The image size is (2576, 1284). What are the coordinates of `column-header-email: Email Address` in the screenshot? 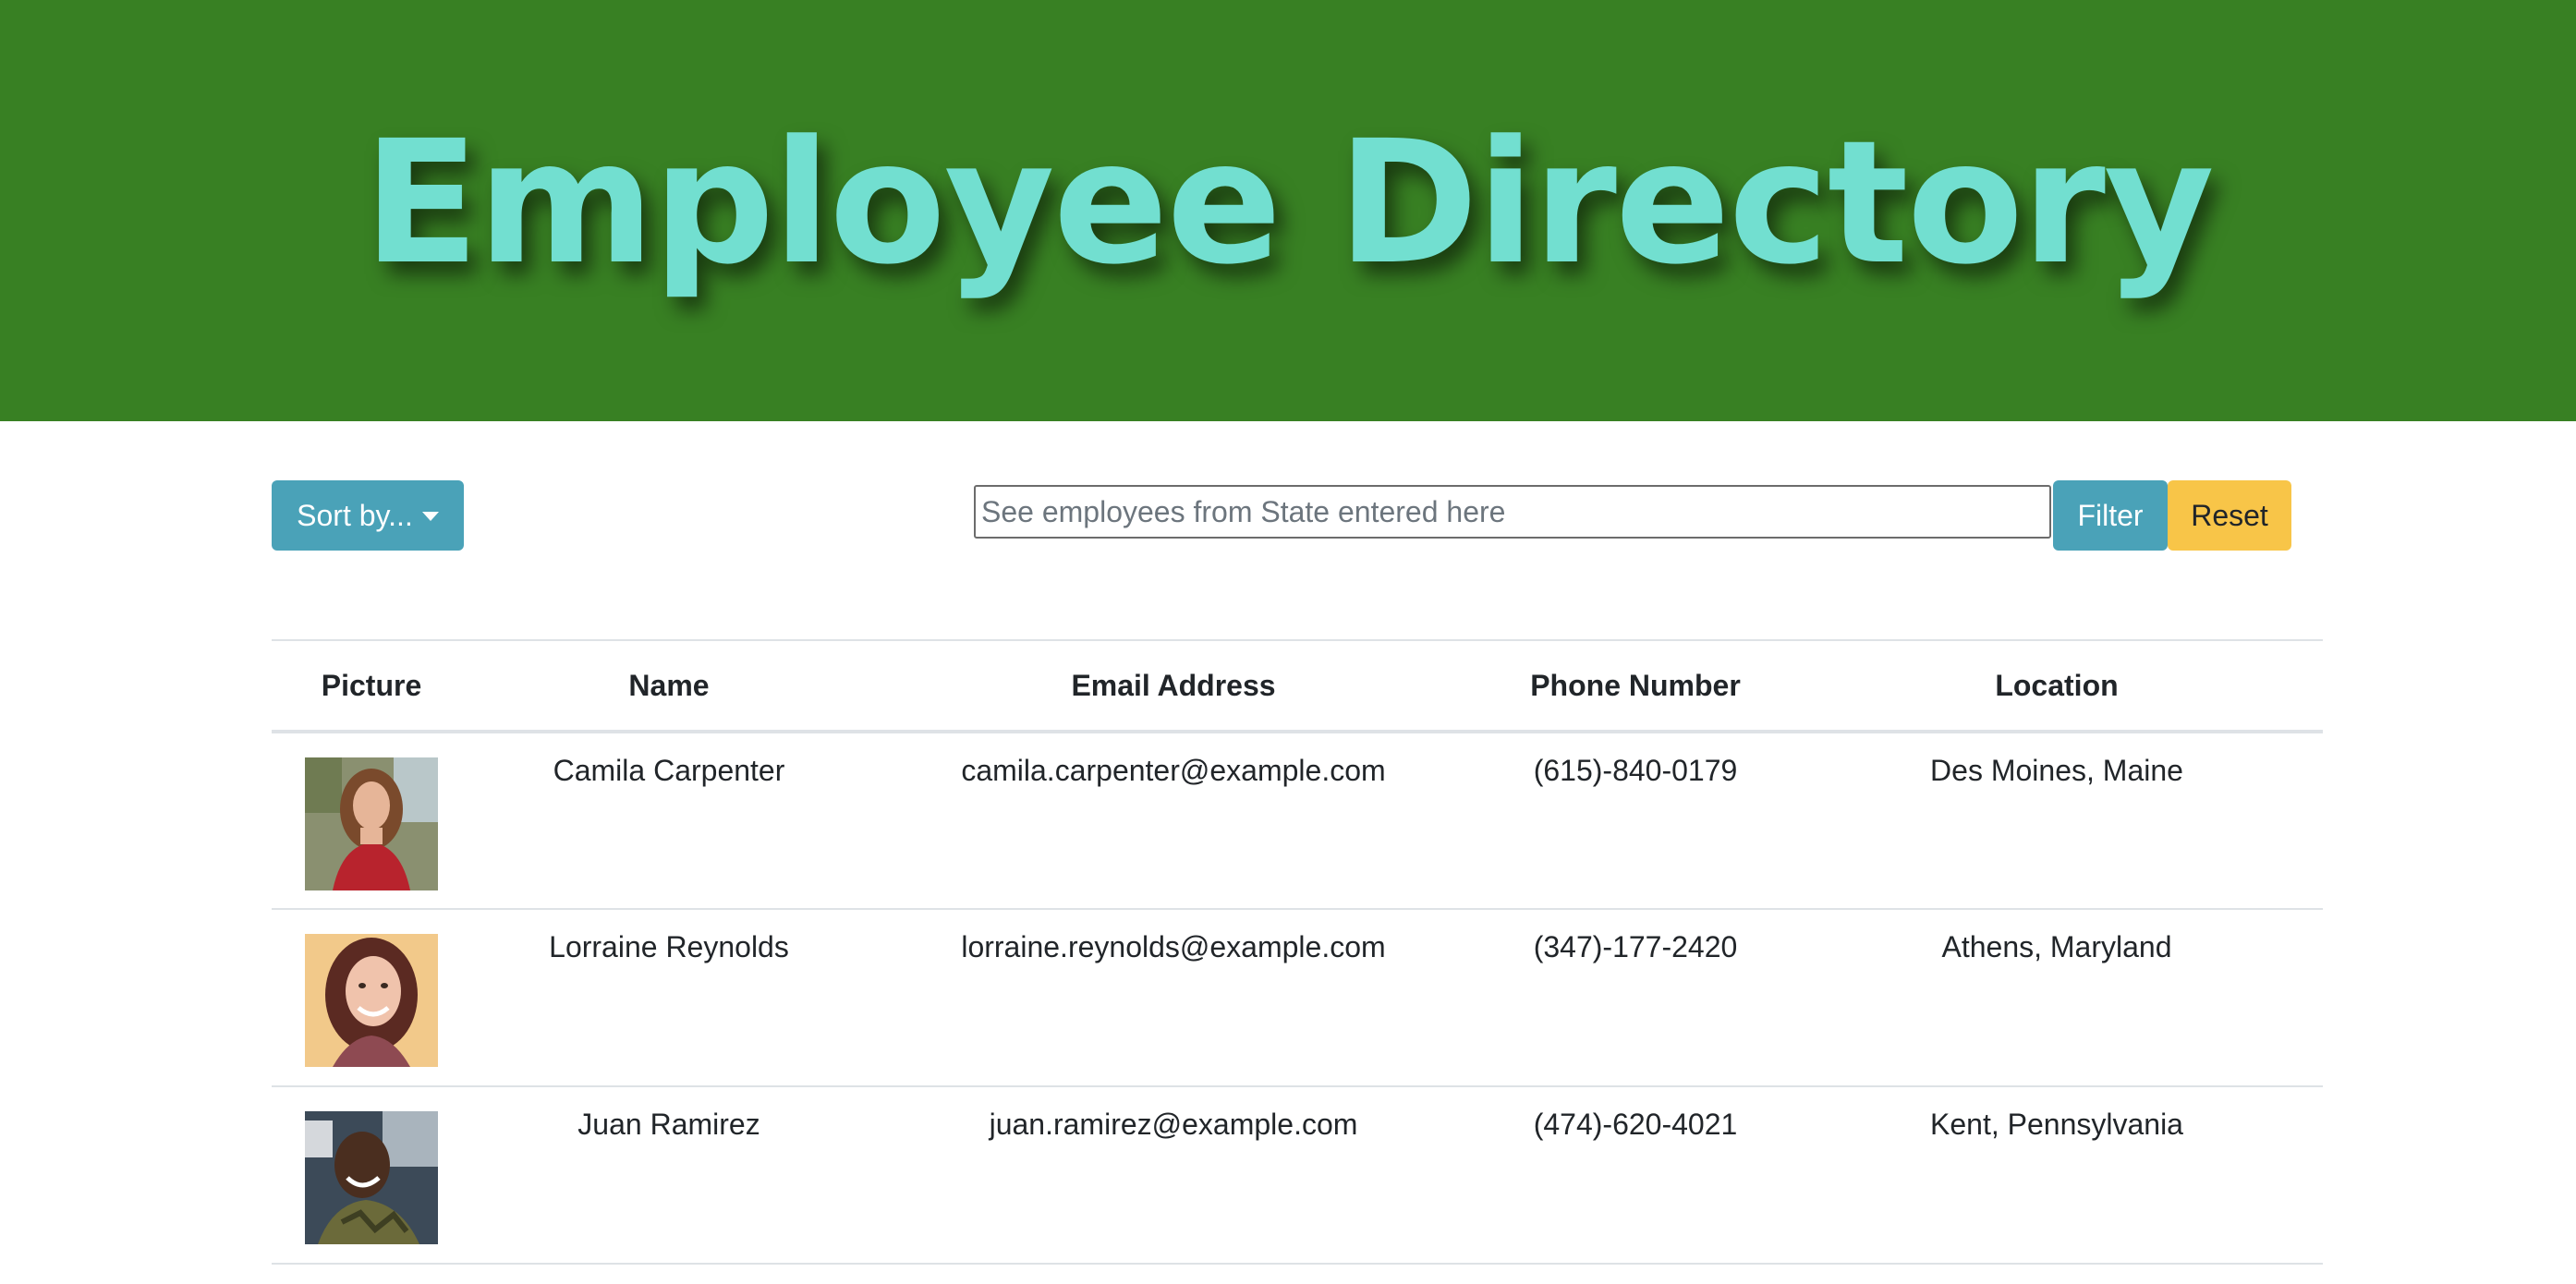 It's located at (1173, 686).